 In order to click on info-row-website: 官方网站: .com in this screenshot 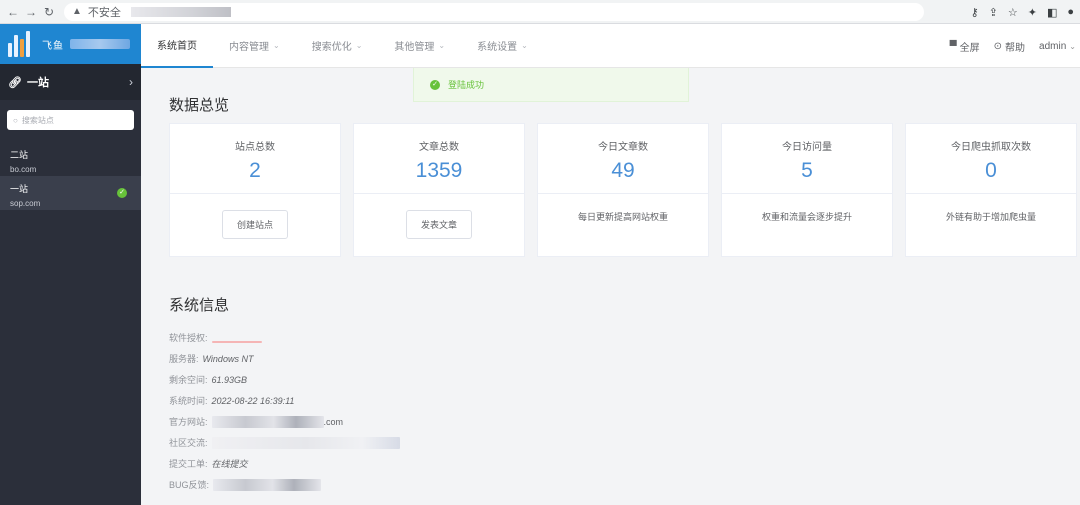, I will do `click(284, 421)`.